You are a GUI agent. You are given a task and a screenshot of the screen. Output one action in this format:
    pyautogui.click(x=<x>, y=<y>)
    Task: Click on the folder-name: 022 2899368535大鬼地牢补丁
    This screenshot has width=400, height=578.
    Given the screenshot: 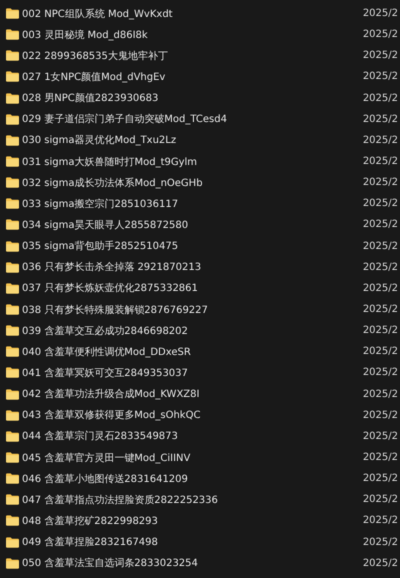 What is the action you would take?
    pyautogui.click(x=95, y=55)
    